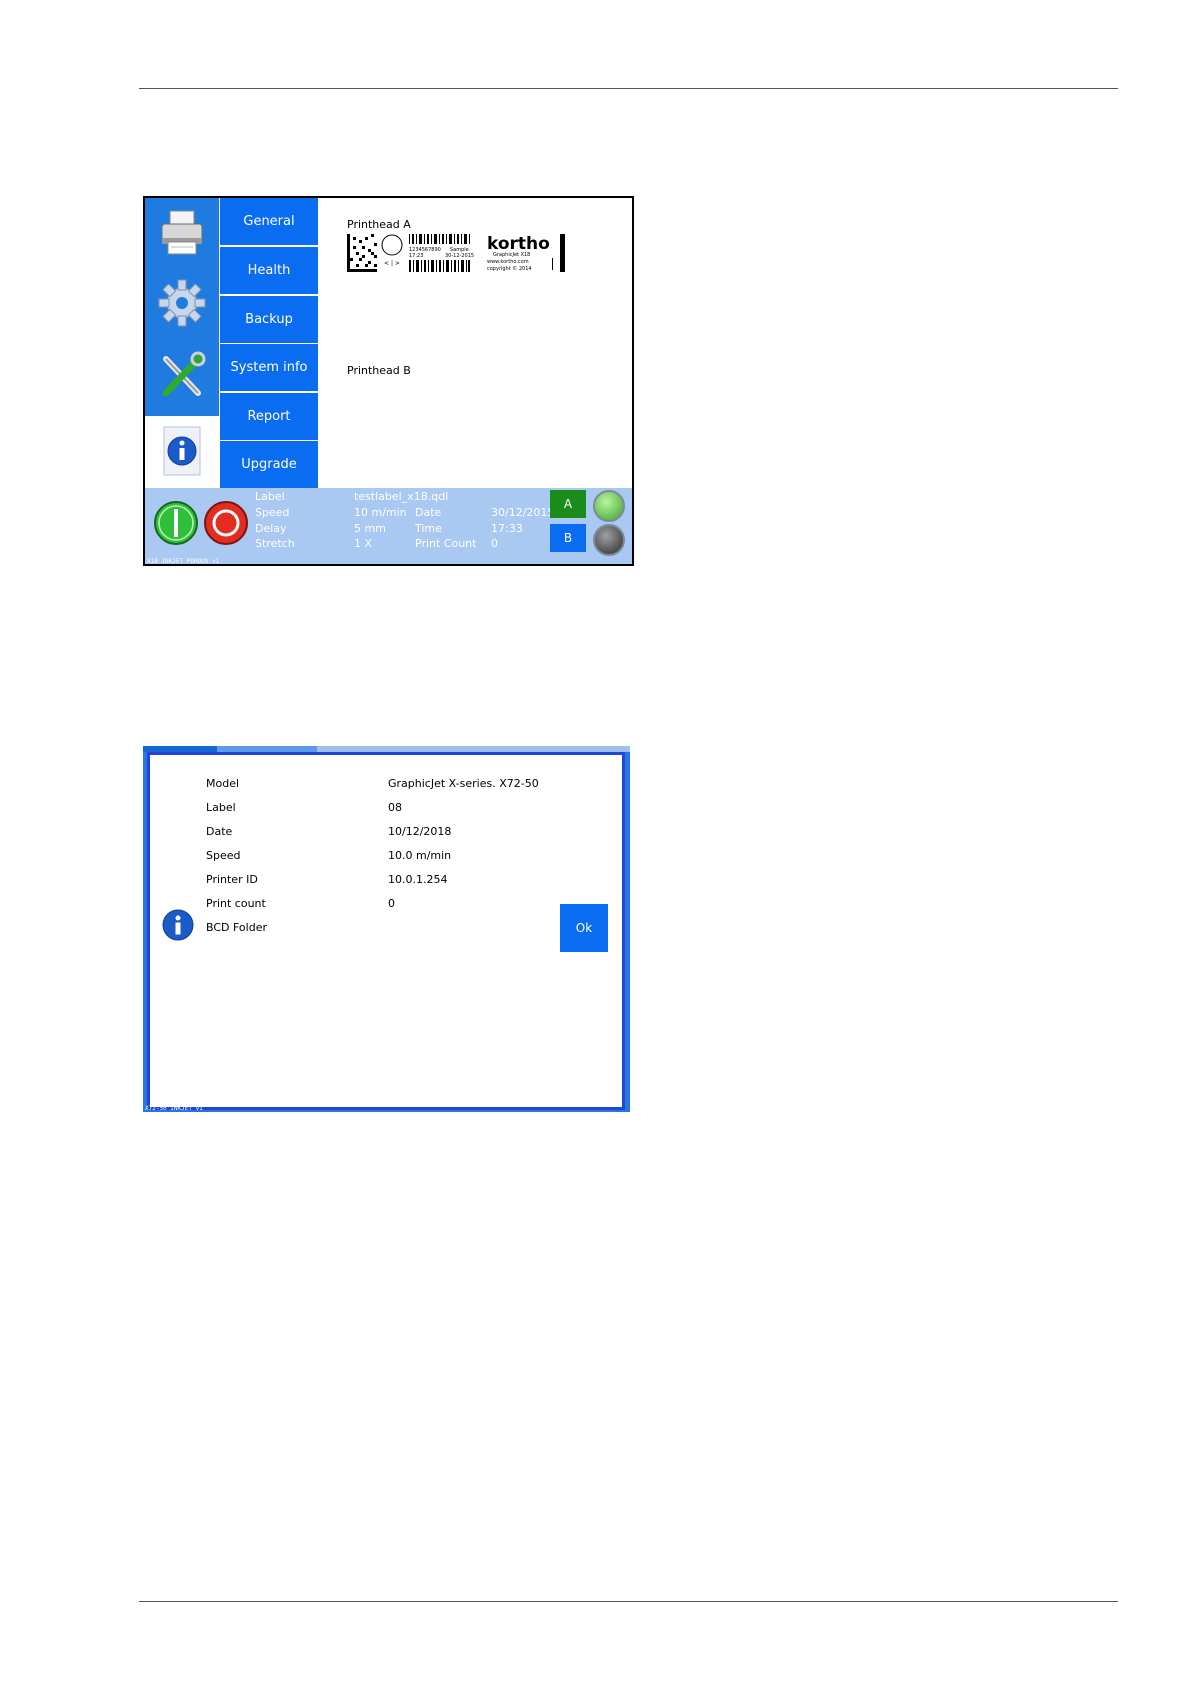 This screenshot has height=1684, width=1191. Describe the element at coordinates (508, 262) in the screenshot. I see `svg-text: www.kortho.com` at that location.